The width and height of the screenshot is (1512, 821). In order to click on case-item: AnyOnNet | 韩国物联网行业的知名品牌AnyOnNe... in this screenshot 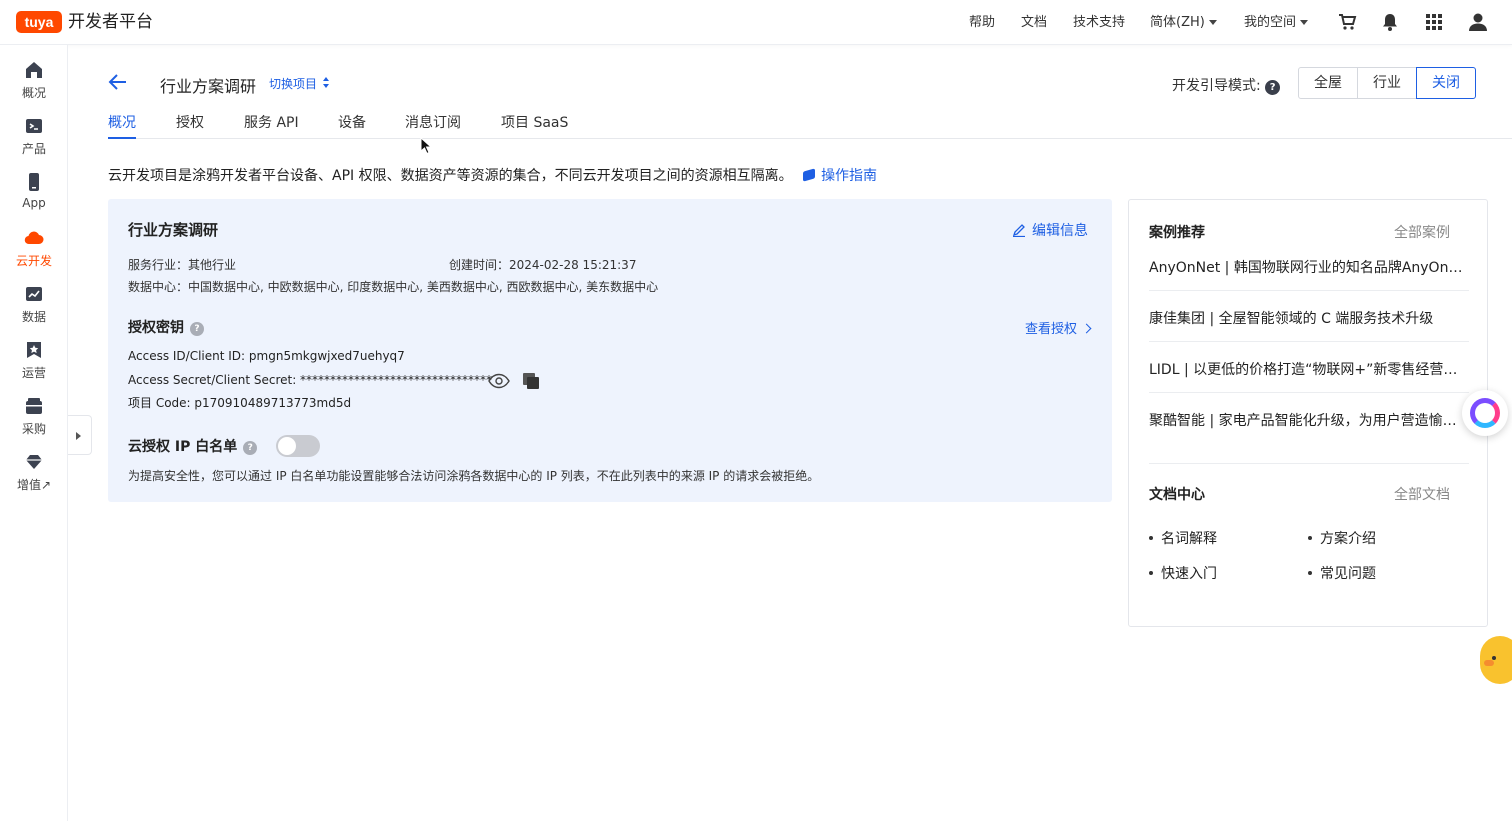, I will do `click(1309, 267)`.